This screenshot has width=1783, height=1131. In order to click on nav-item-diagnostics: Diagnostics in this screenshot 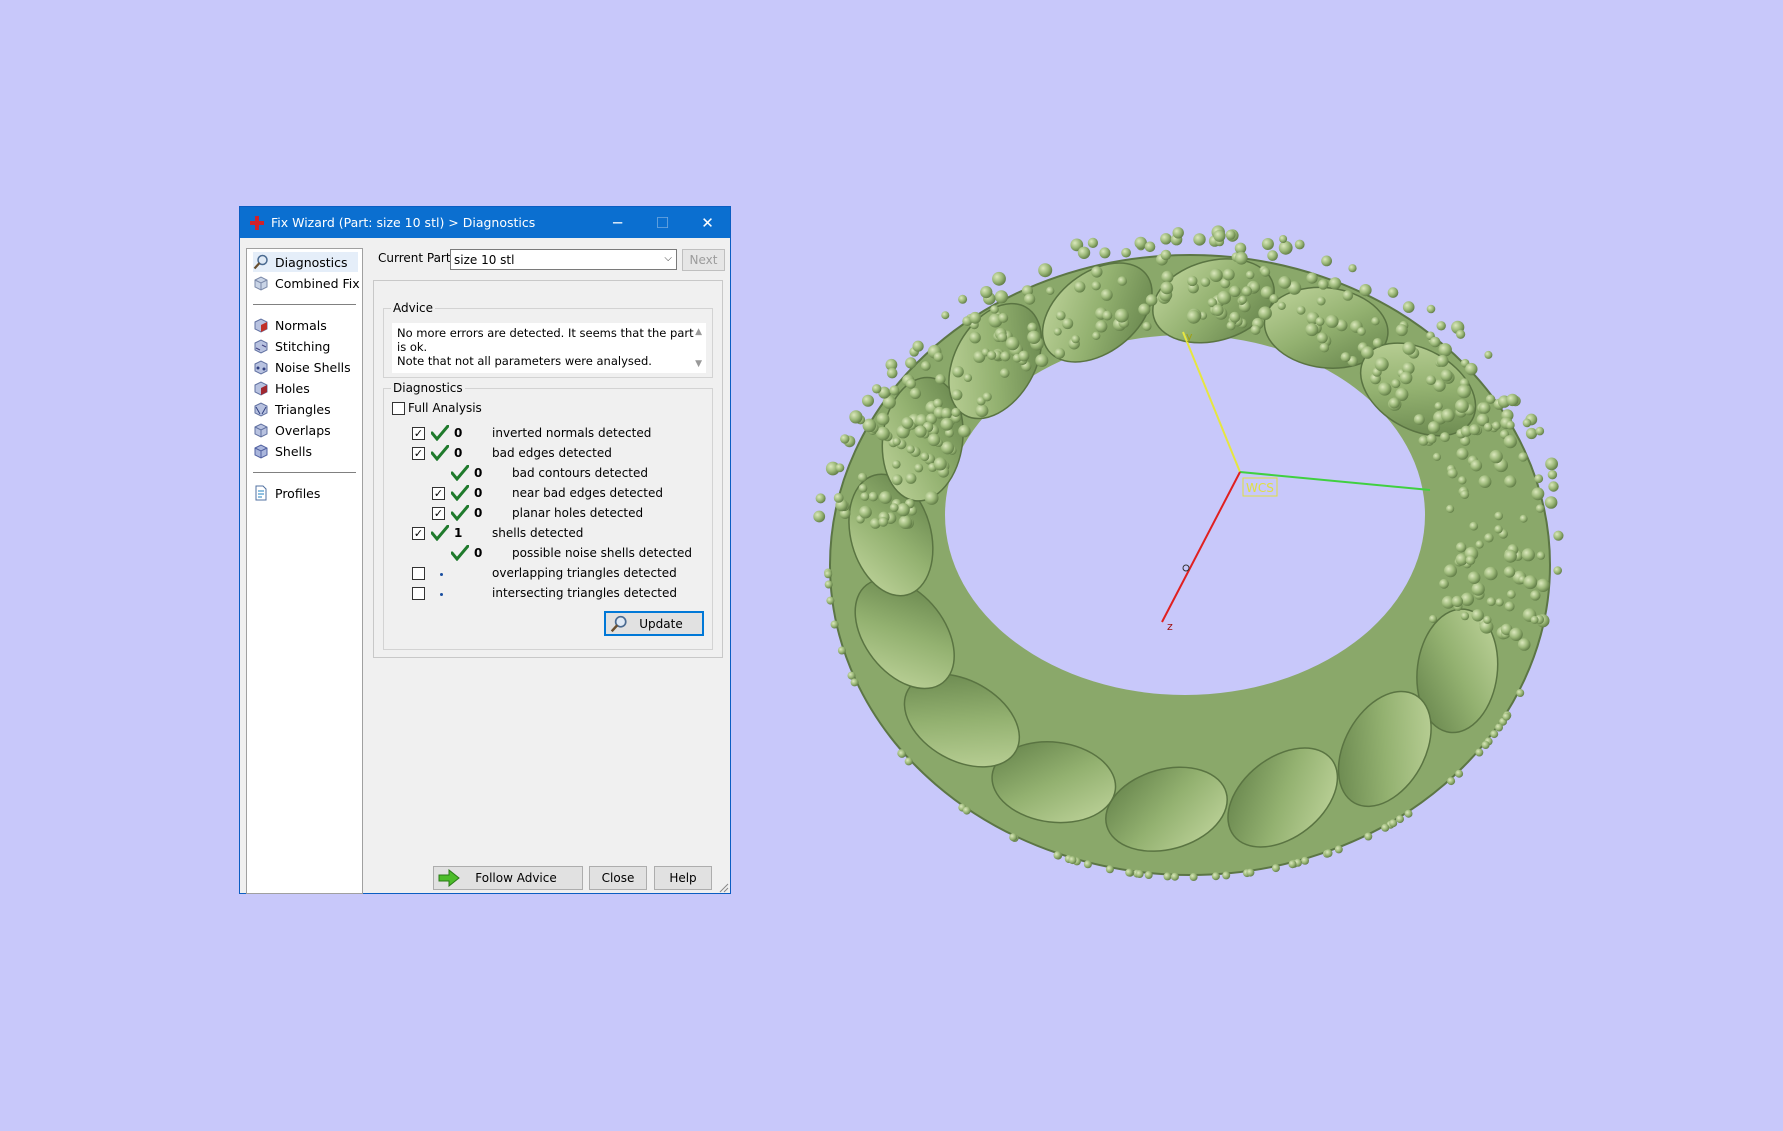, I will do `click(305, 262)`.